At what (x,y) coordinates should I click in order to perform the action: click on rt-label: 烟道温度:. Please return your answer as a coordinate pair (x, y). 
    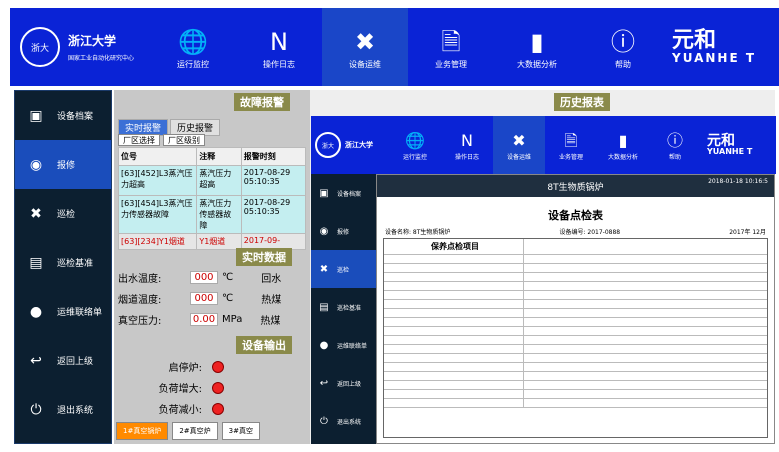
    Looking at the image, I should click on (140, 300).